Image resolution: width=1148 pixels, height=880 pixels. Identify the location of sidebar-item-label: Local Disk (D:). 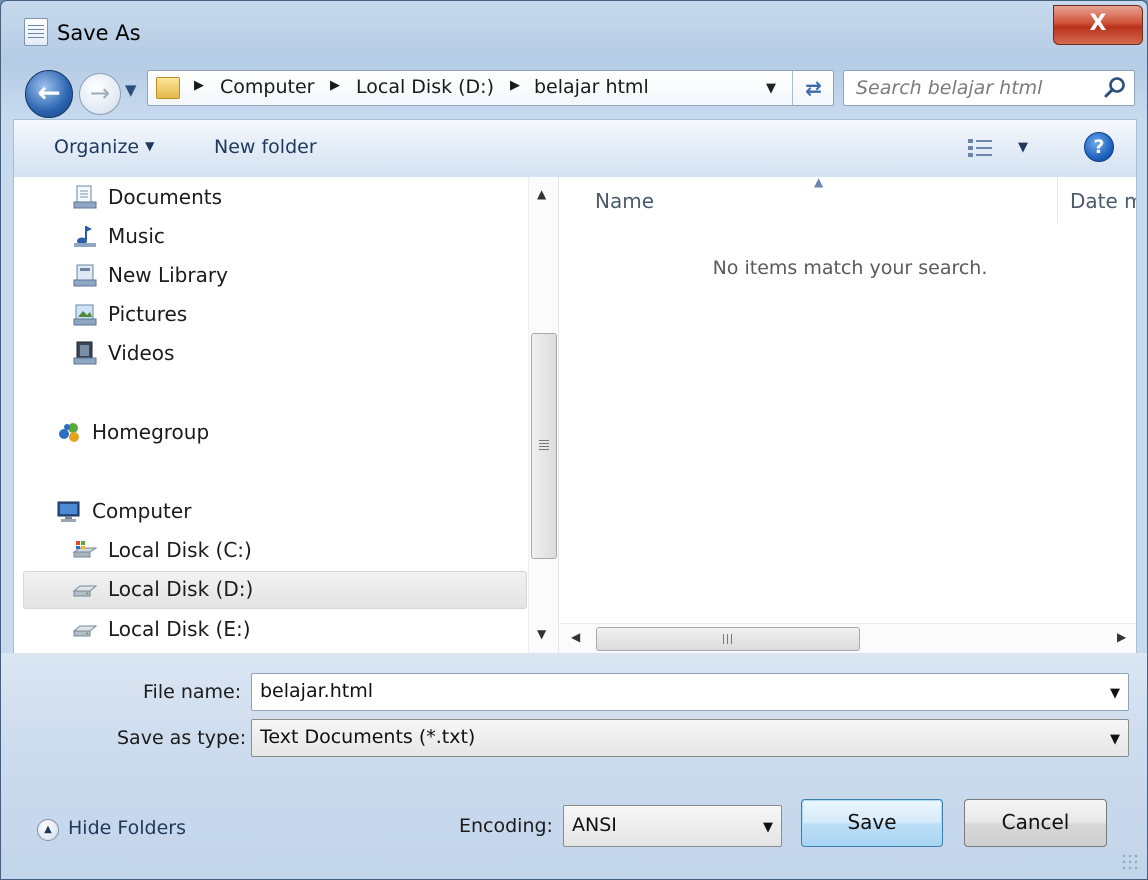
(181, 589).